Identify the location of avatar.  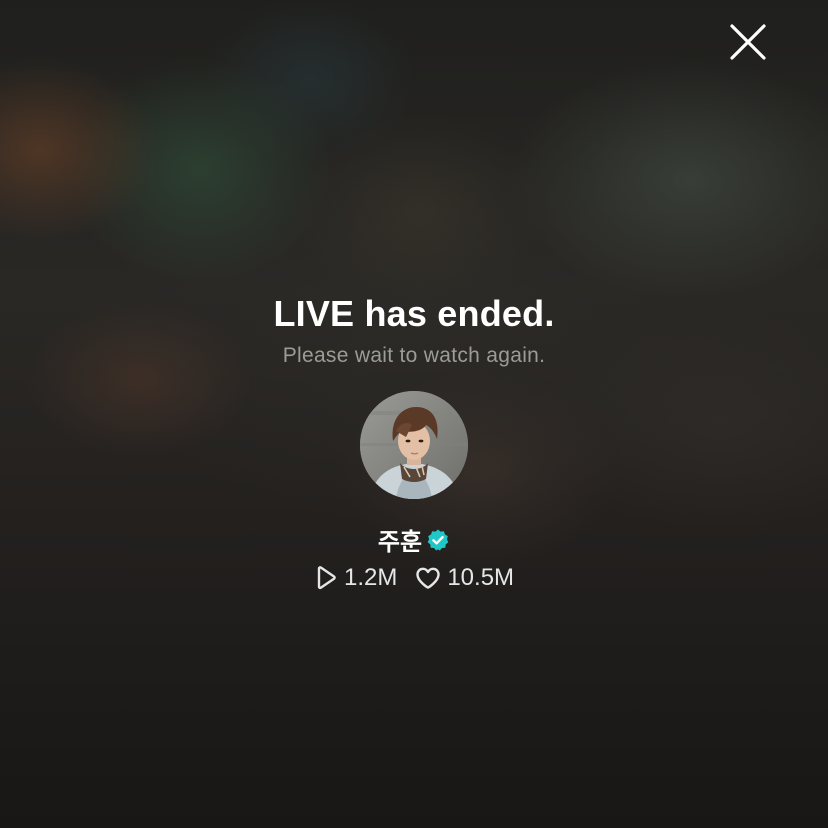
(414, 445).